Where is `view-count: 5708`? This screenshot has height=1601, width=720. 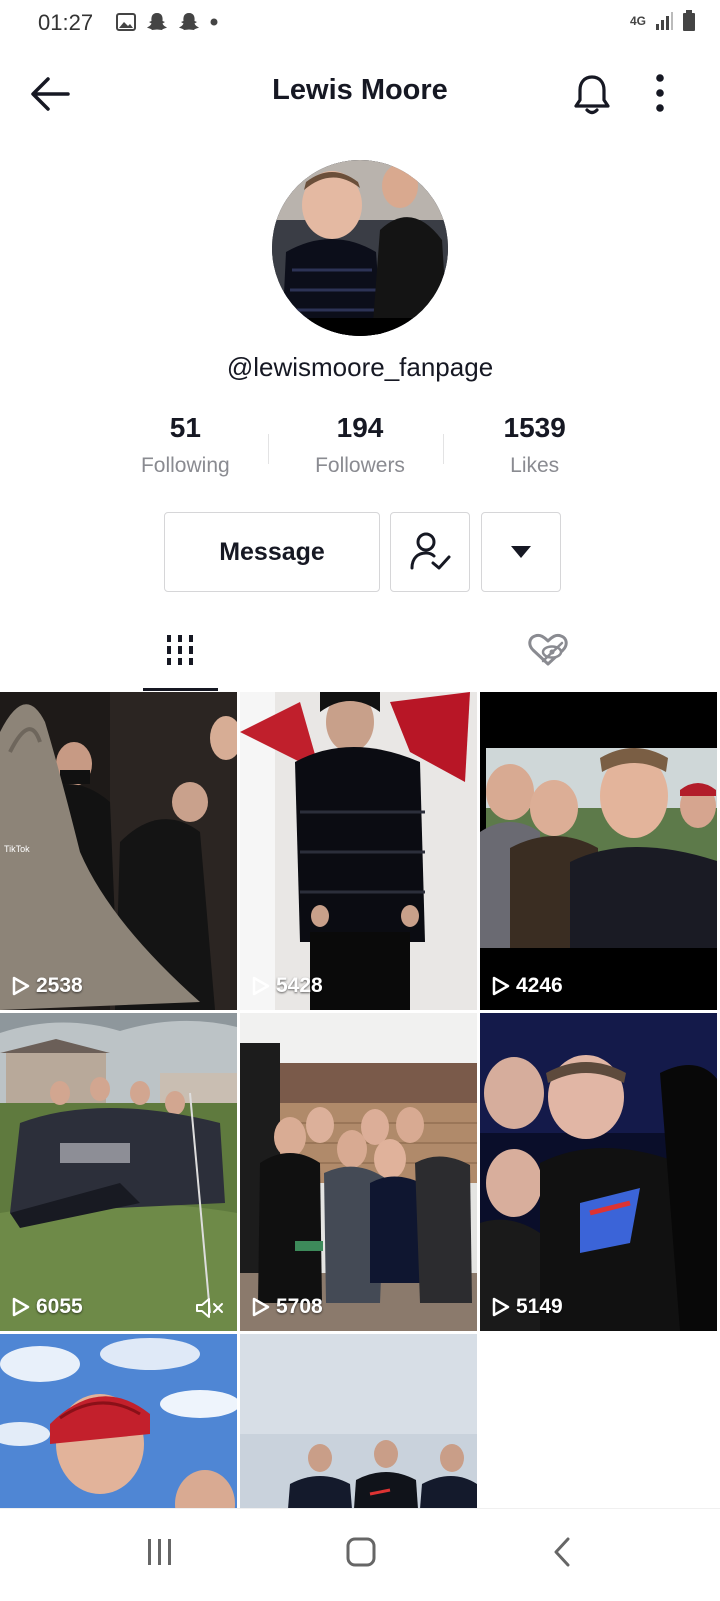 view-count: 5708 is located at coordinates (287, 1307).